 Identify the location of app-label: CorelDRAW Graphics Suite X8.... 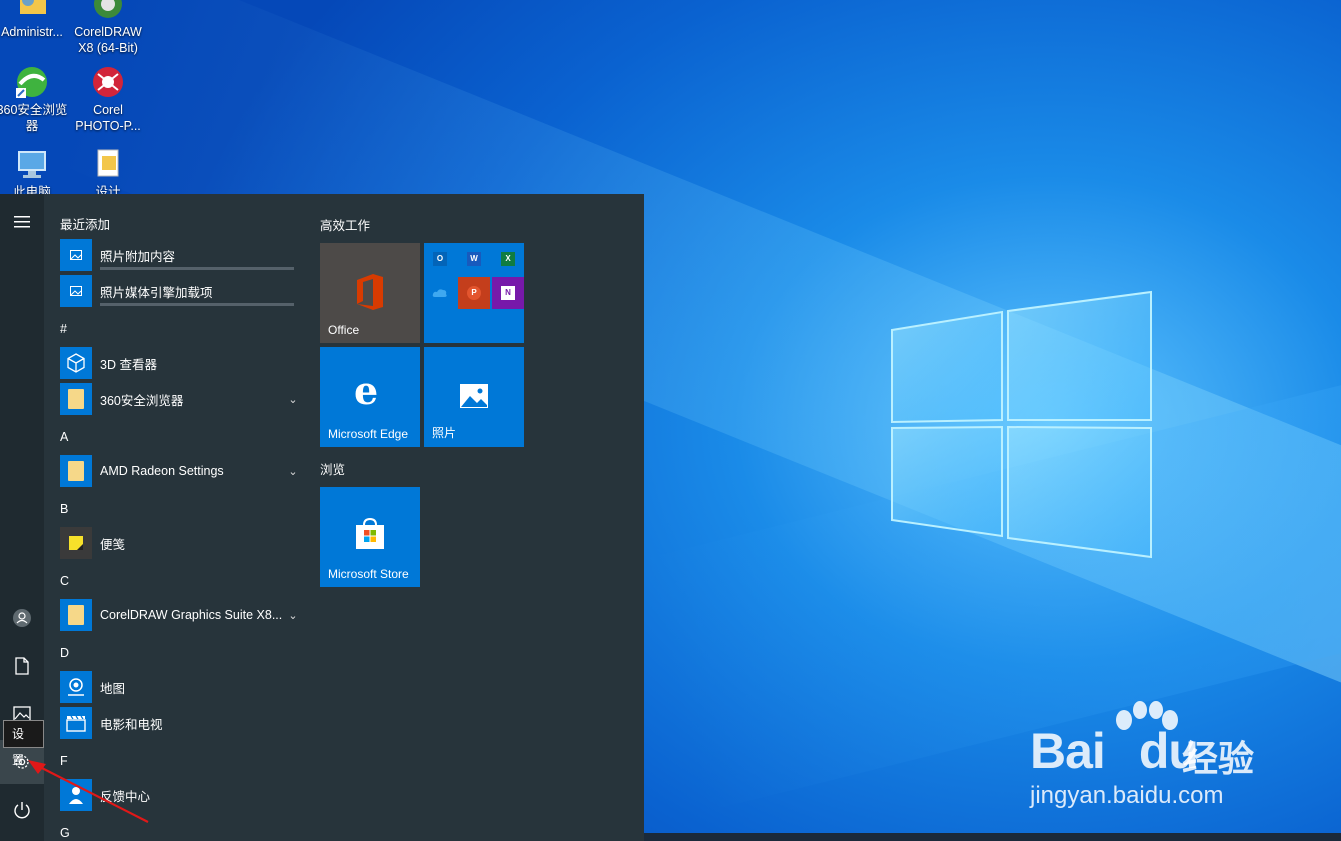
(191, 615).